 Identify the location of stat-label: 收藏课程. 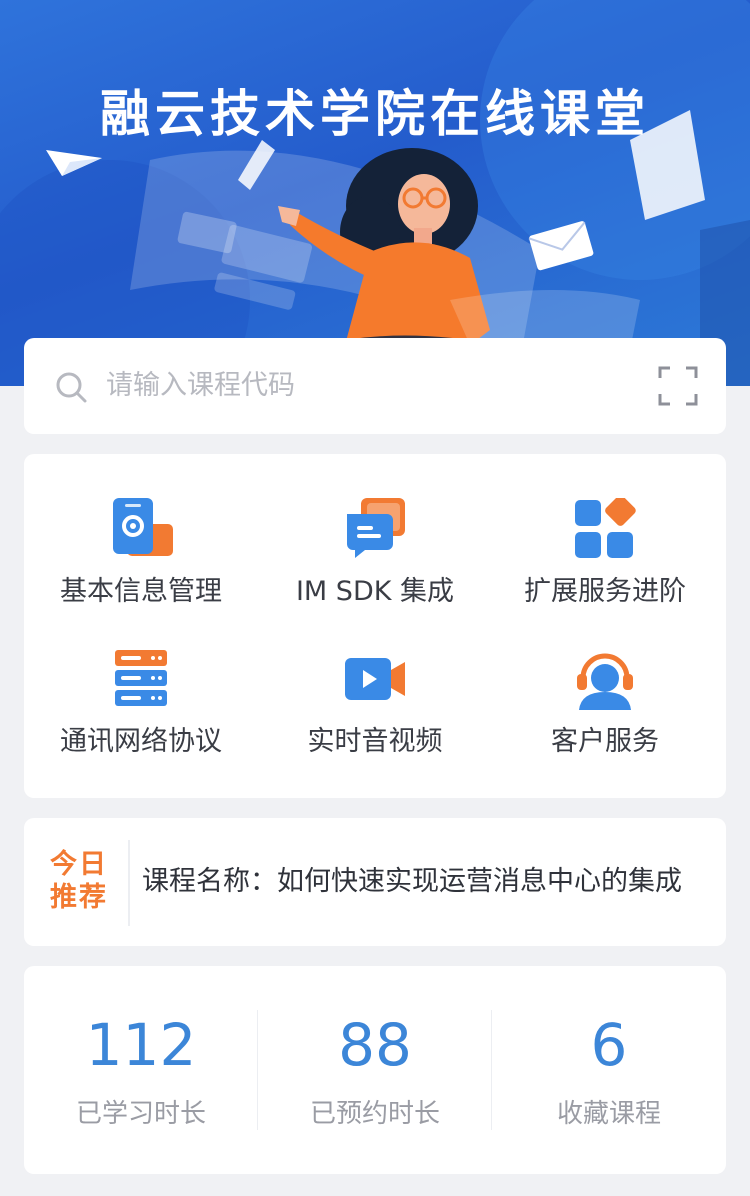
(608, 1114).